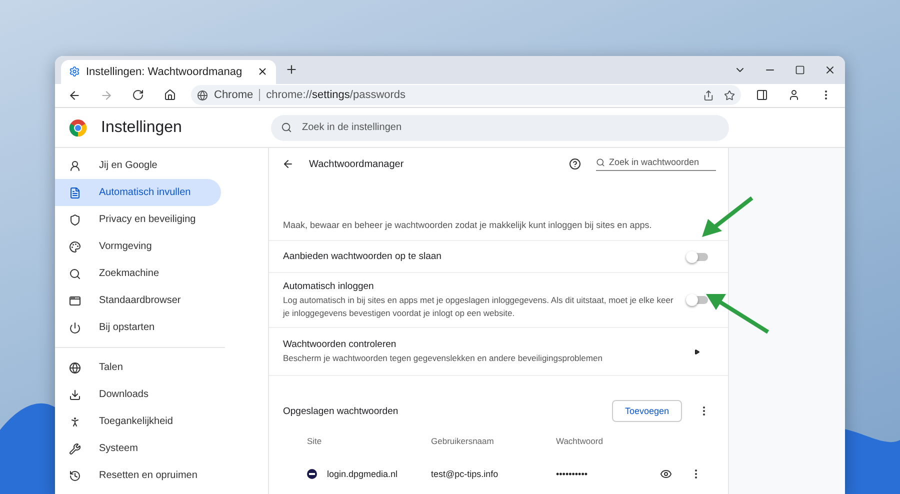 The image size is (900, 494). I want to click on url-text: chrome://settings/passwords, so click(336, 95).